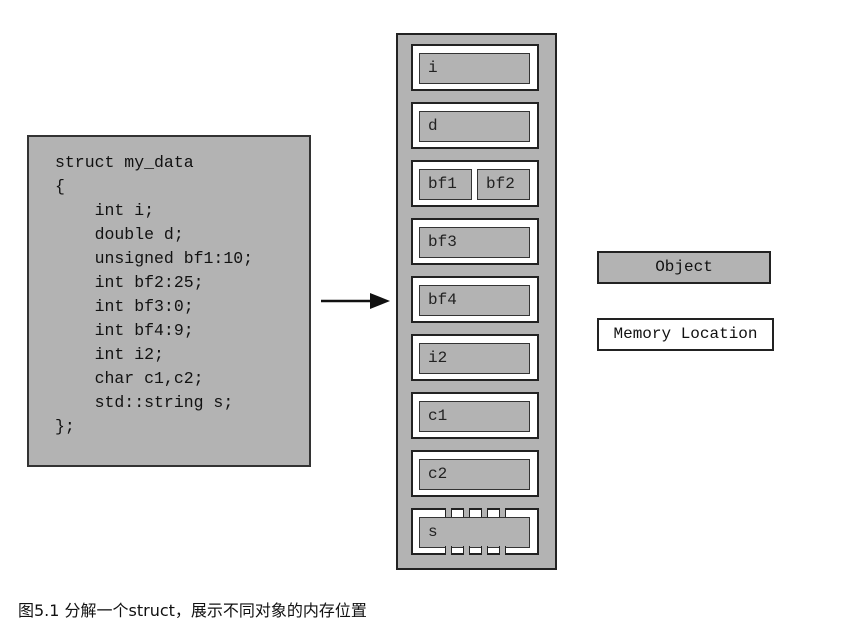 Image resolution: width=841 pixels, height=637 pixels. Describe the element at coordinates (129, 378) in the screenshot. I see `code-line: char c1,c2;` at that location.